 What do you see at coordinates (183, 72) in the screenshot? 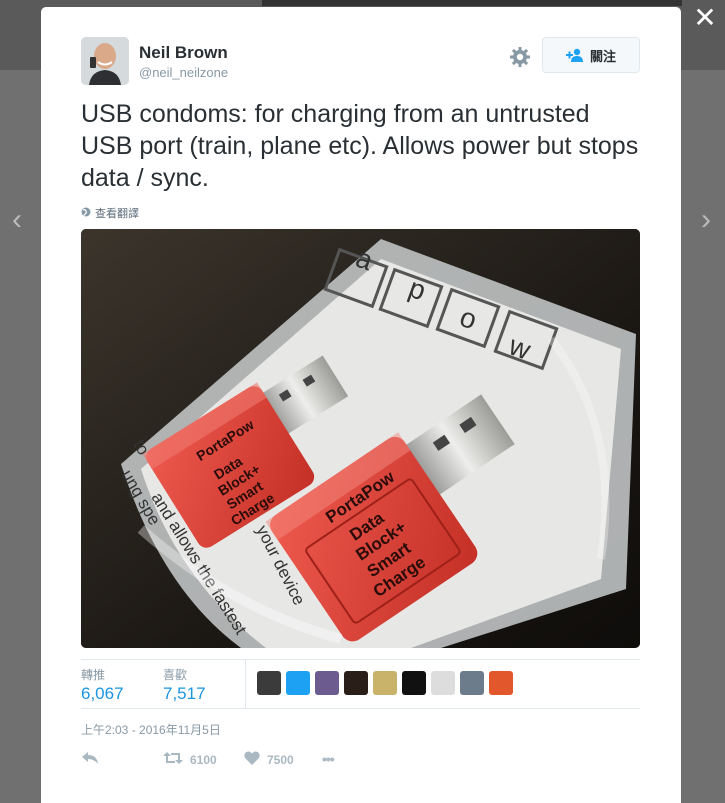
I see `author-handle: @neil_neilzone` at bounding box center [183, 72].